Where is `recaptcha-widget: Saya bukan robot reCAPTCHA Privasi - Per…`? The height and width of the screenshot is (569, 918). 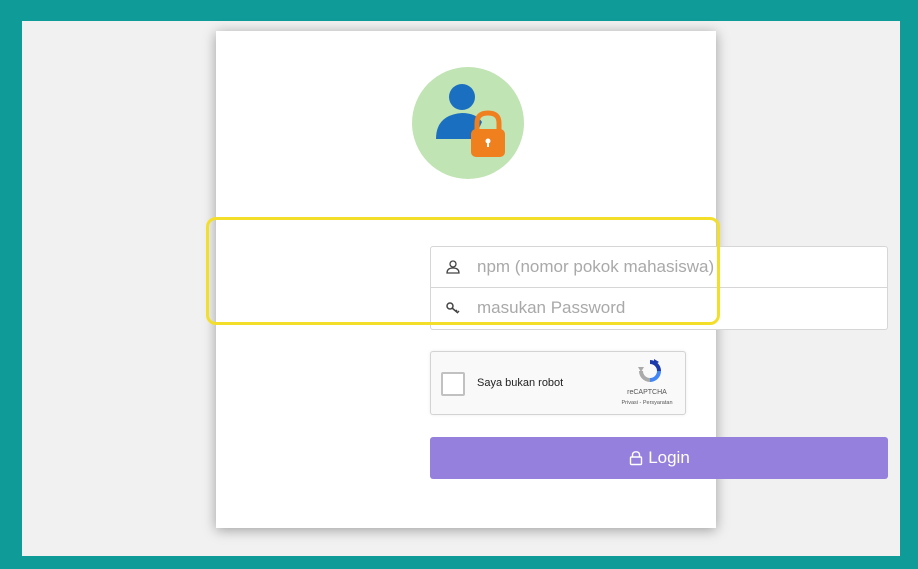
recaptcha-widget: Saya bukan robot reCAPTCHA Privasi - Per… is located at coordinates (558, 383).